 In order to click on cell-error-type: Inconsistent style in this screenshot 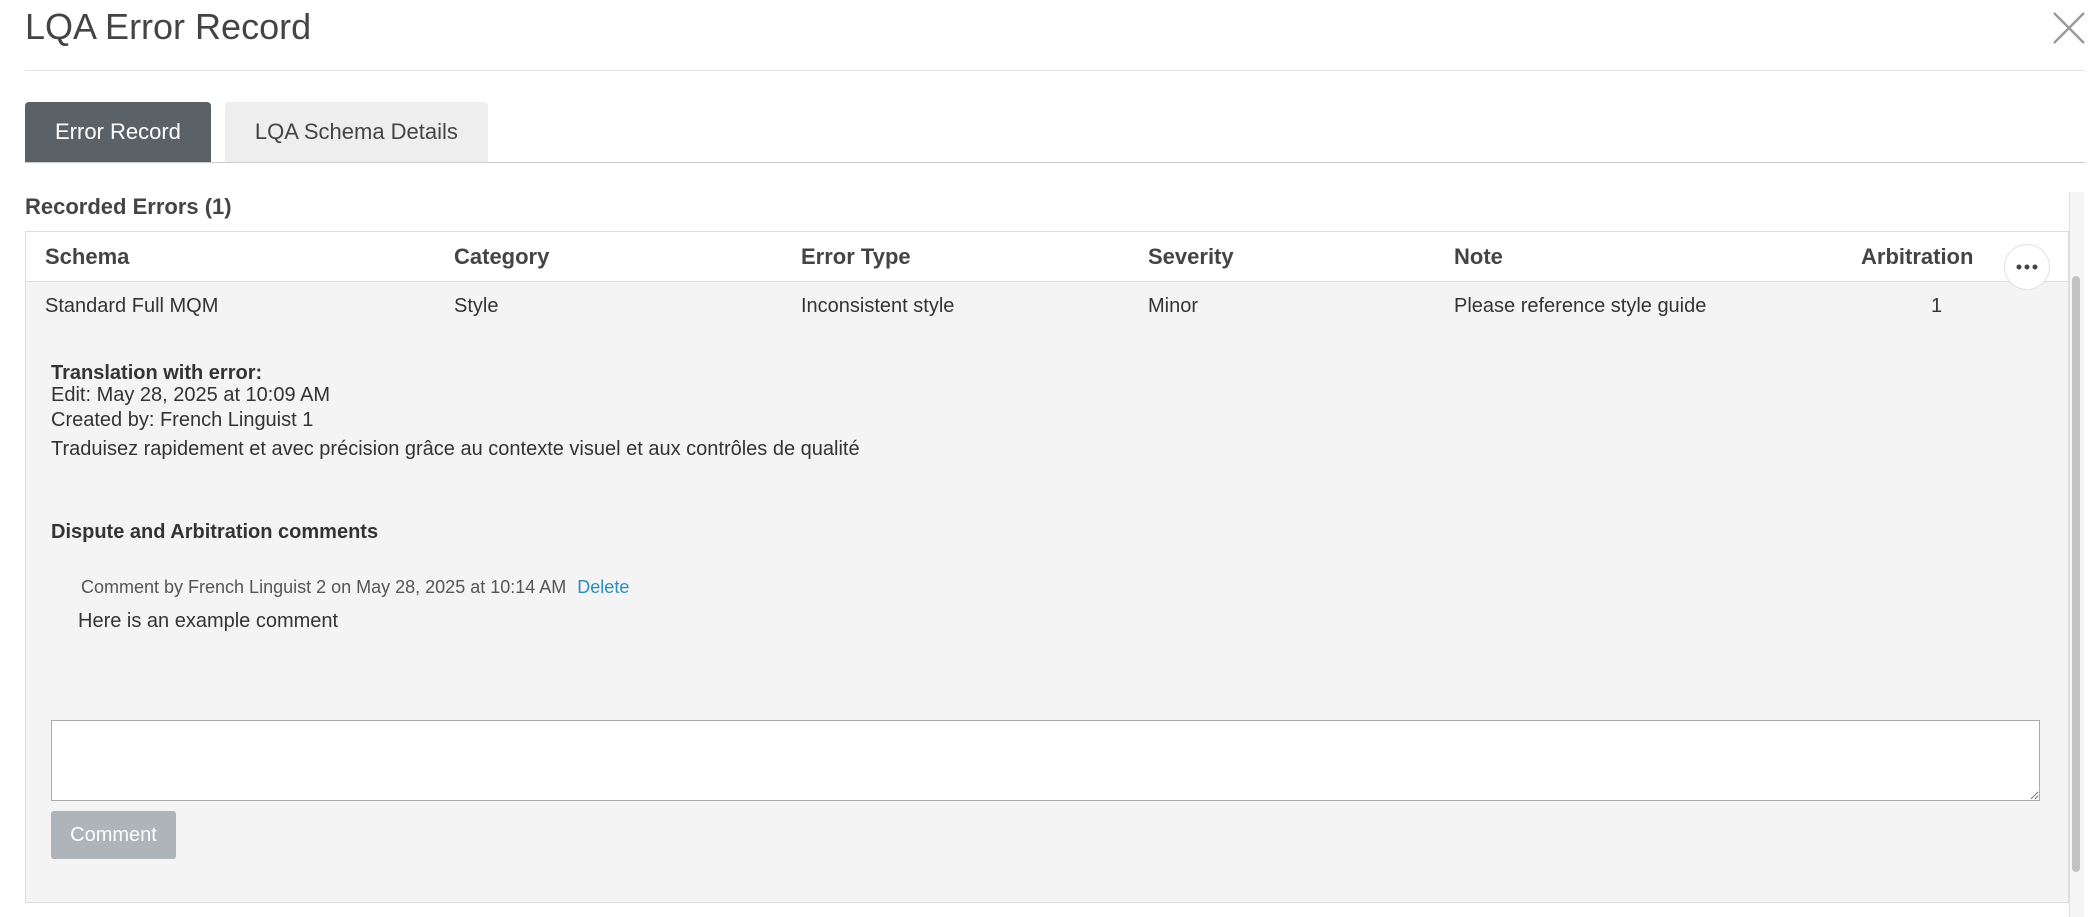, I will do `click(878, 306)`.